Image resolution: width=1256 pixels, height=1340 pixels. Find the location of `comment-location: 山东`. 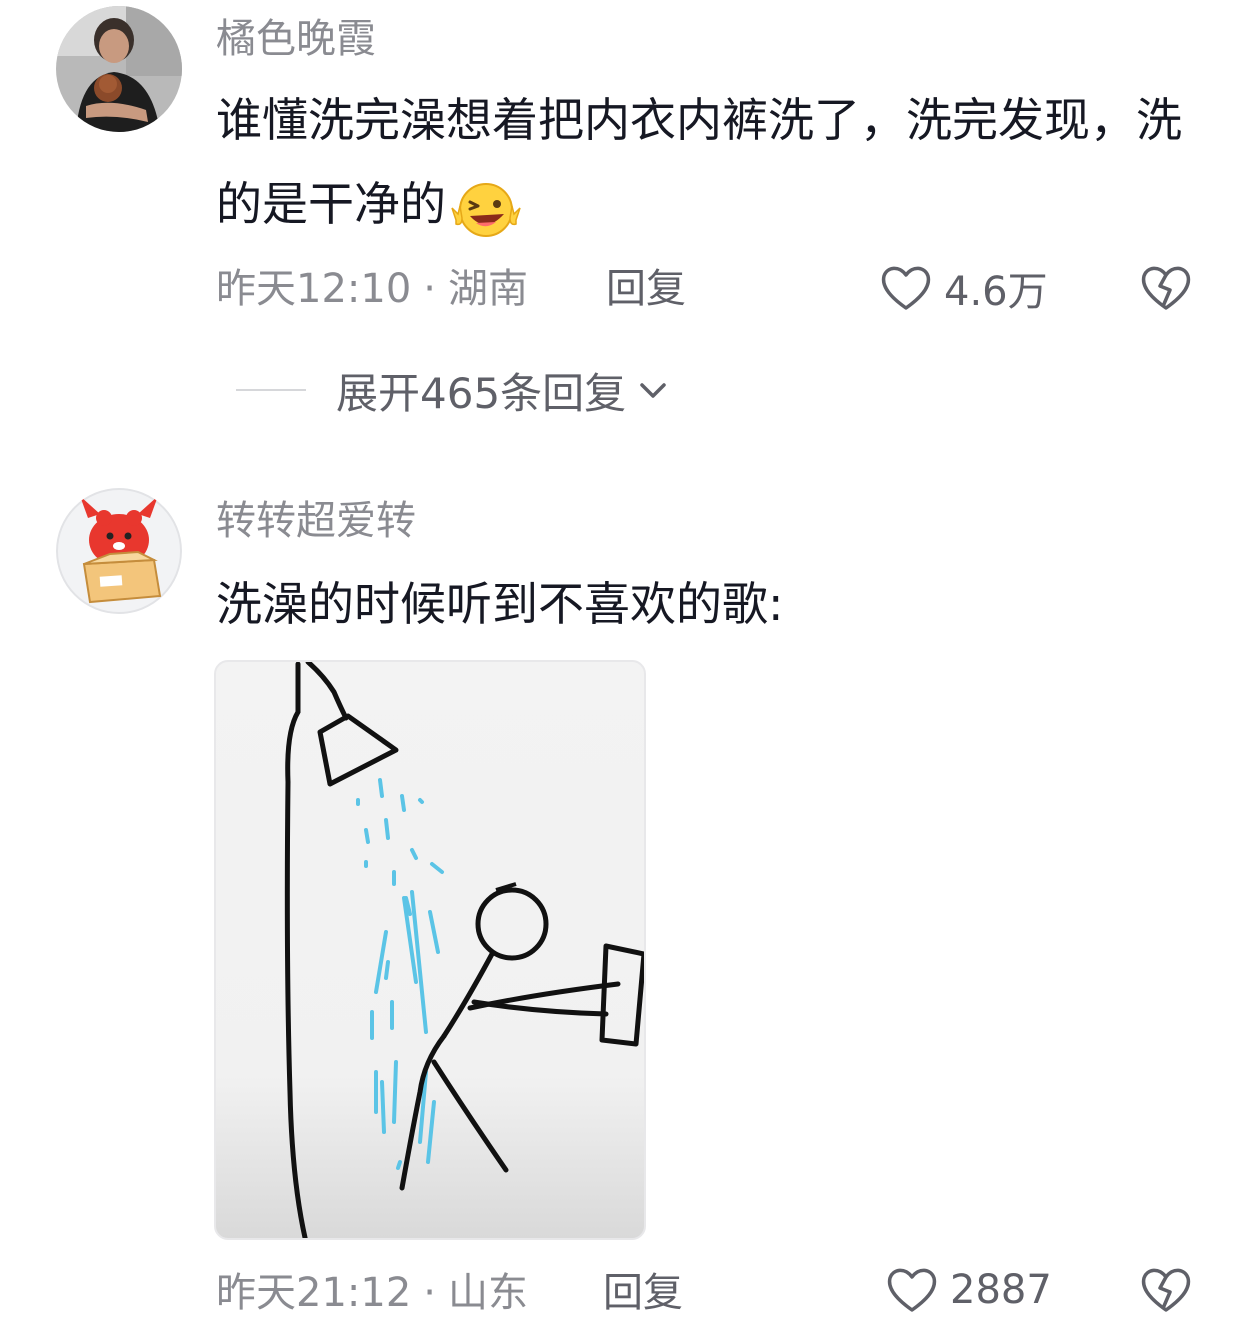

comment-location: 山东 is located at coordinates (488, 1293).